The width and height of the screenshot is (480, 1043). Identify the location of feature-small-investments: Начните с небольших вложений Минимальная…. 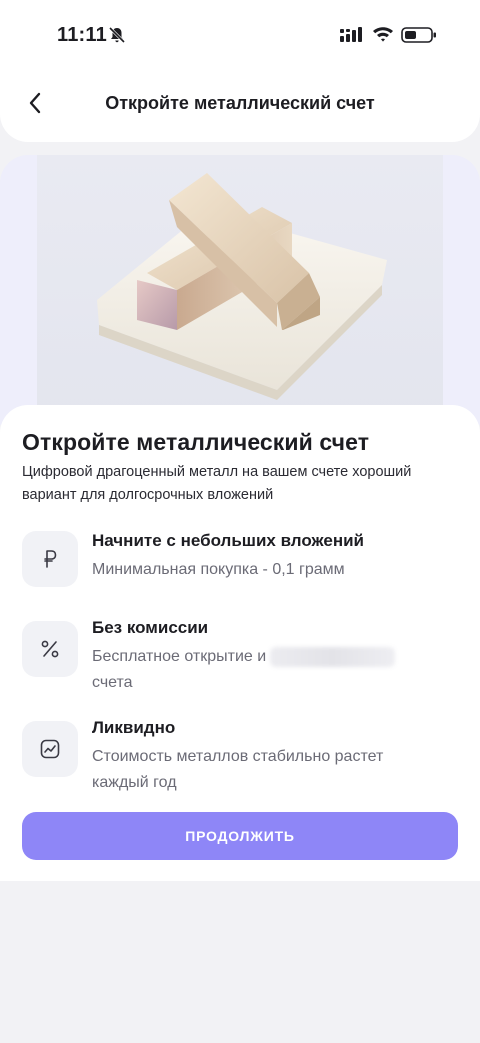
(242, 561).